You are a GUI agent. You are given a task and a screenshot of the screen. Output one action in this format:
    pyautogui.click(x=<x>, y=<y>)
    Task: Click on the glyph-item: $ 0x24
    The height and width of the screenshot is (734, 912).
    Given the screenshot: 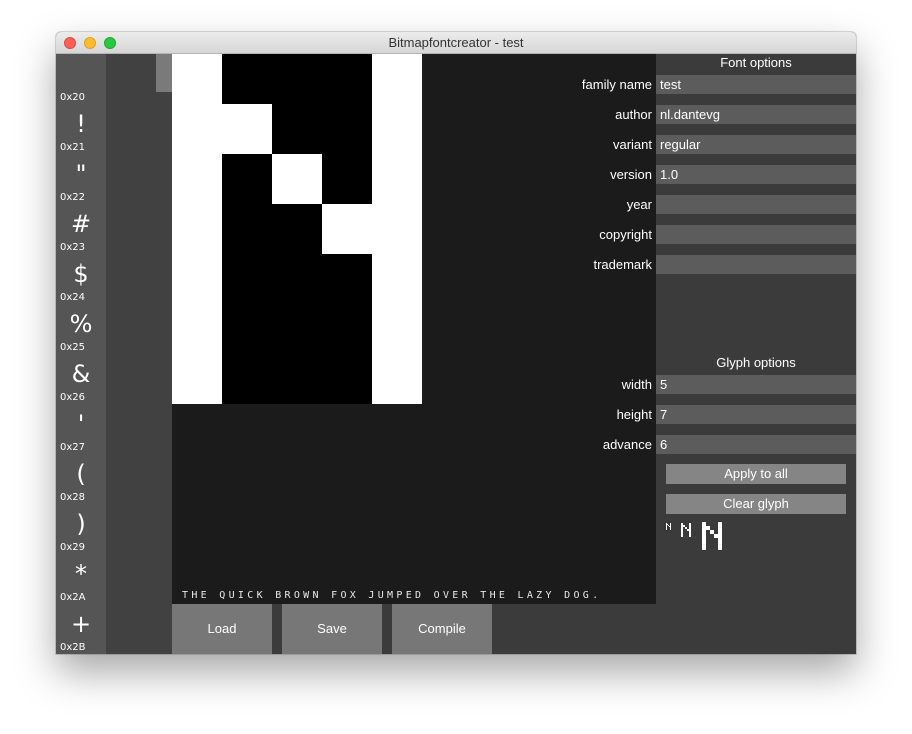 What is the action you would take?
    pyautogui.click(x=81, y=279)
    